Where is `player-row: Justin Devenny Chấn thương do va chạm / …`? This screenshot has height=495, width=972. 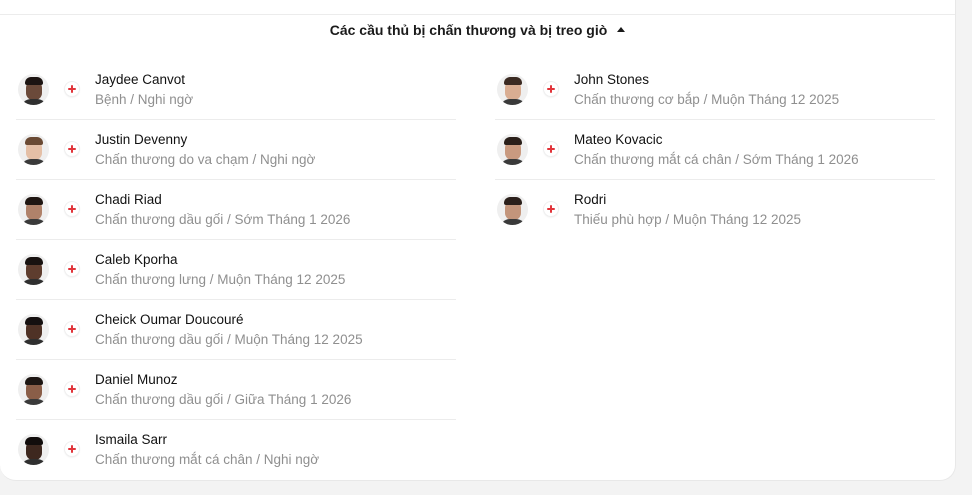
player-row: Justin Devenny Chấn thương do va chạm / … is located at coordinates (236, 150).